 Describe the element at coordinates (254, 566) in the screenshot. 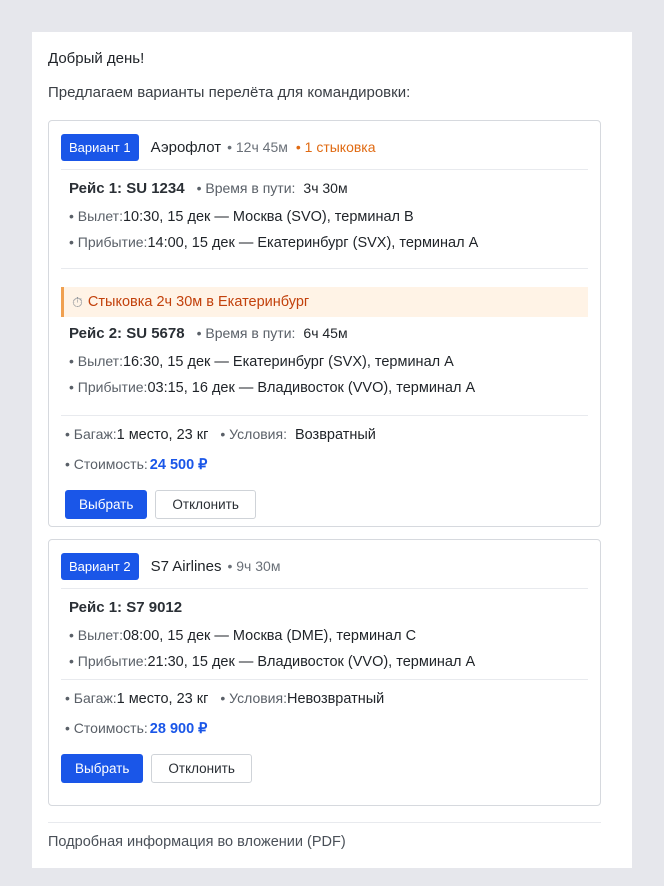

I see `total-duration: • 9ч 30м` at that location.